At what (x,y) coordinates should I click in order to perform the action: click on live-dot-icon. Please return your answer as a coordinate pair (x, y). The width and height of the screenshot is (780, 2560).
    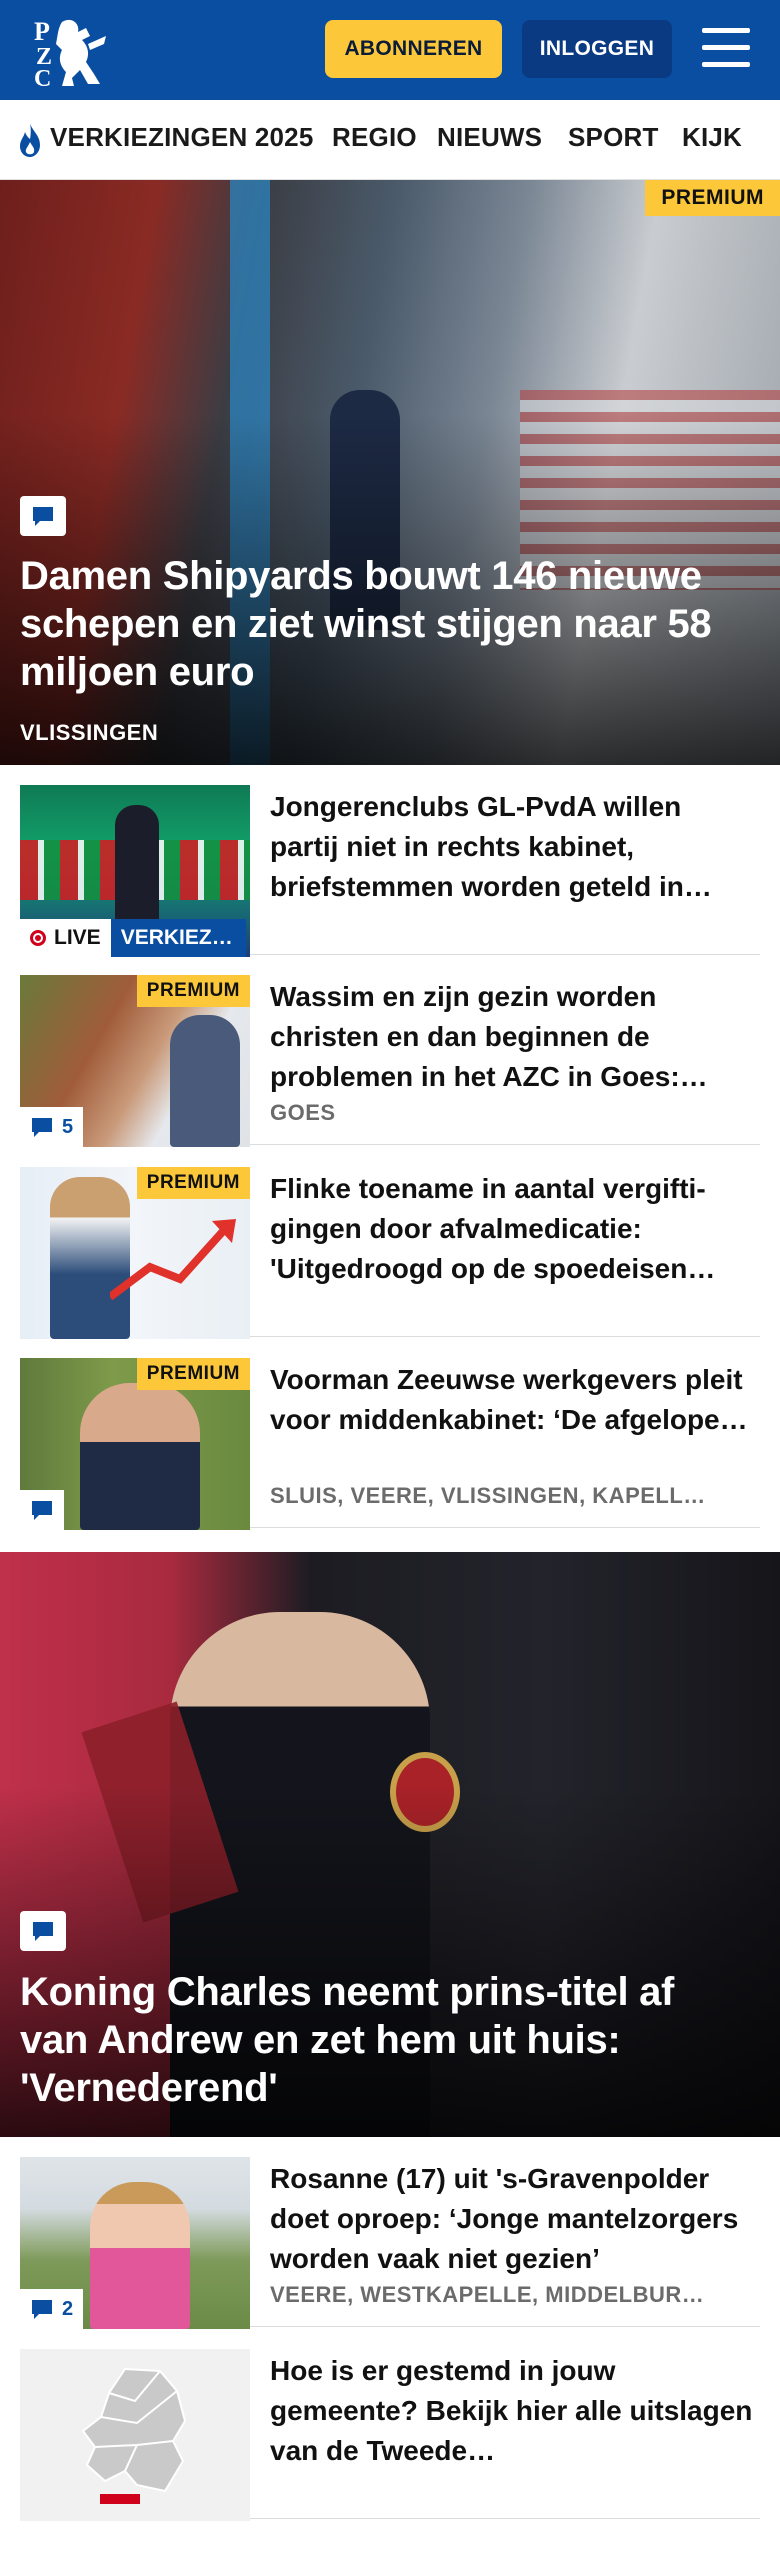
    Looking at the image, I should click on (38, 938).